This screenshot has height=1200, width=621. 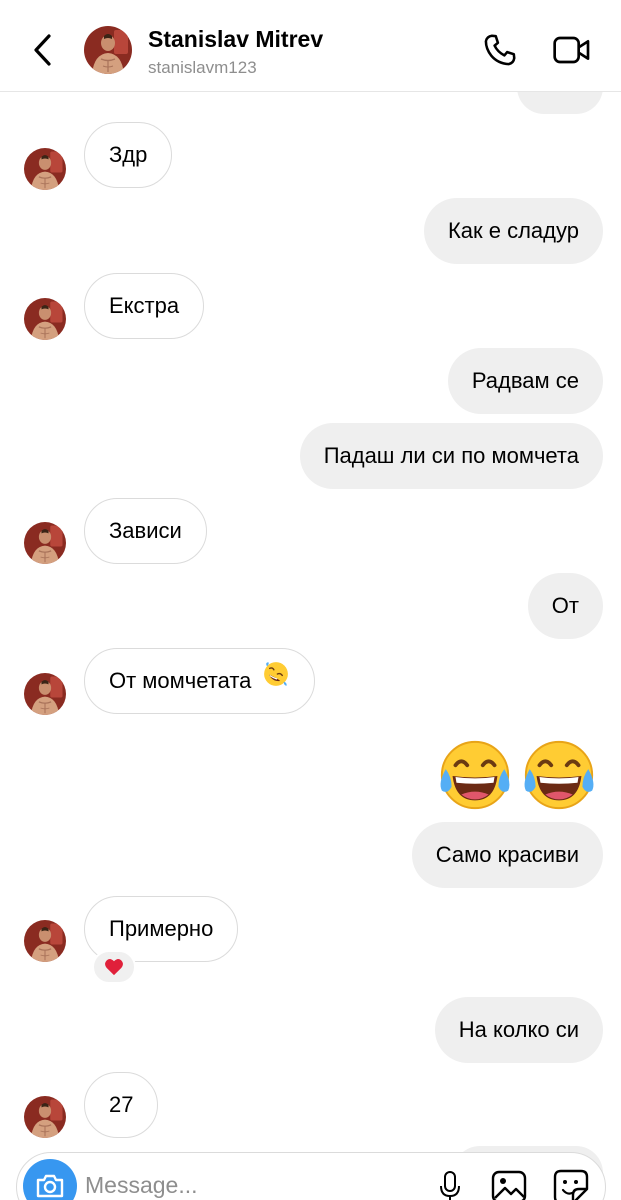 I want to click on image-icon, so click(x=509, y=1185).